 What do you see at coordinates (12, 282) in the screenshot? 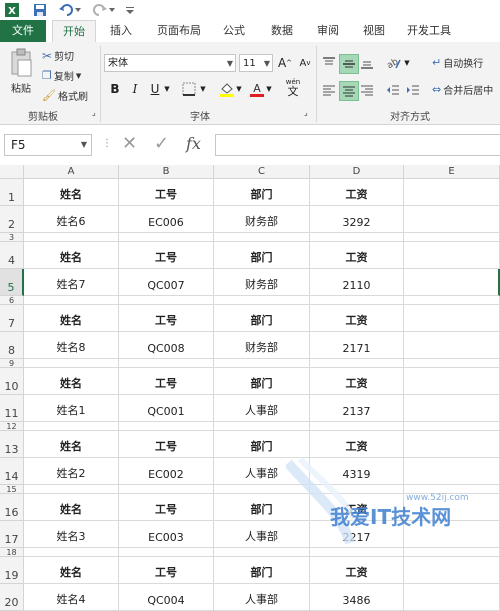
I see `row-header: 5` at bounding box center [12, 282].